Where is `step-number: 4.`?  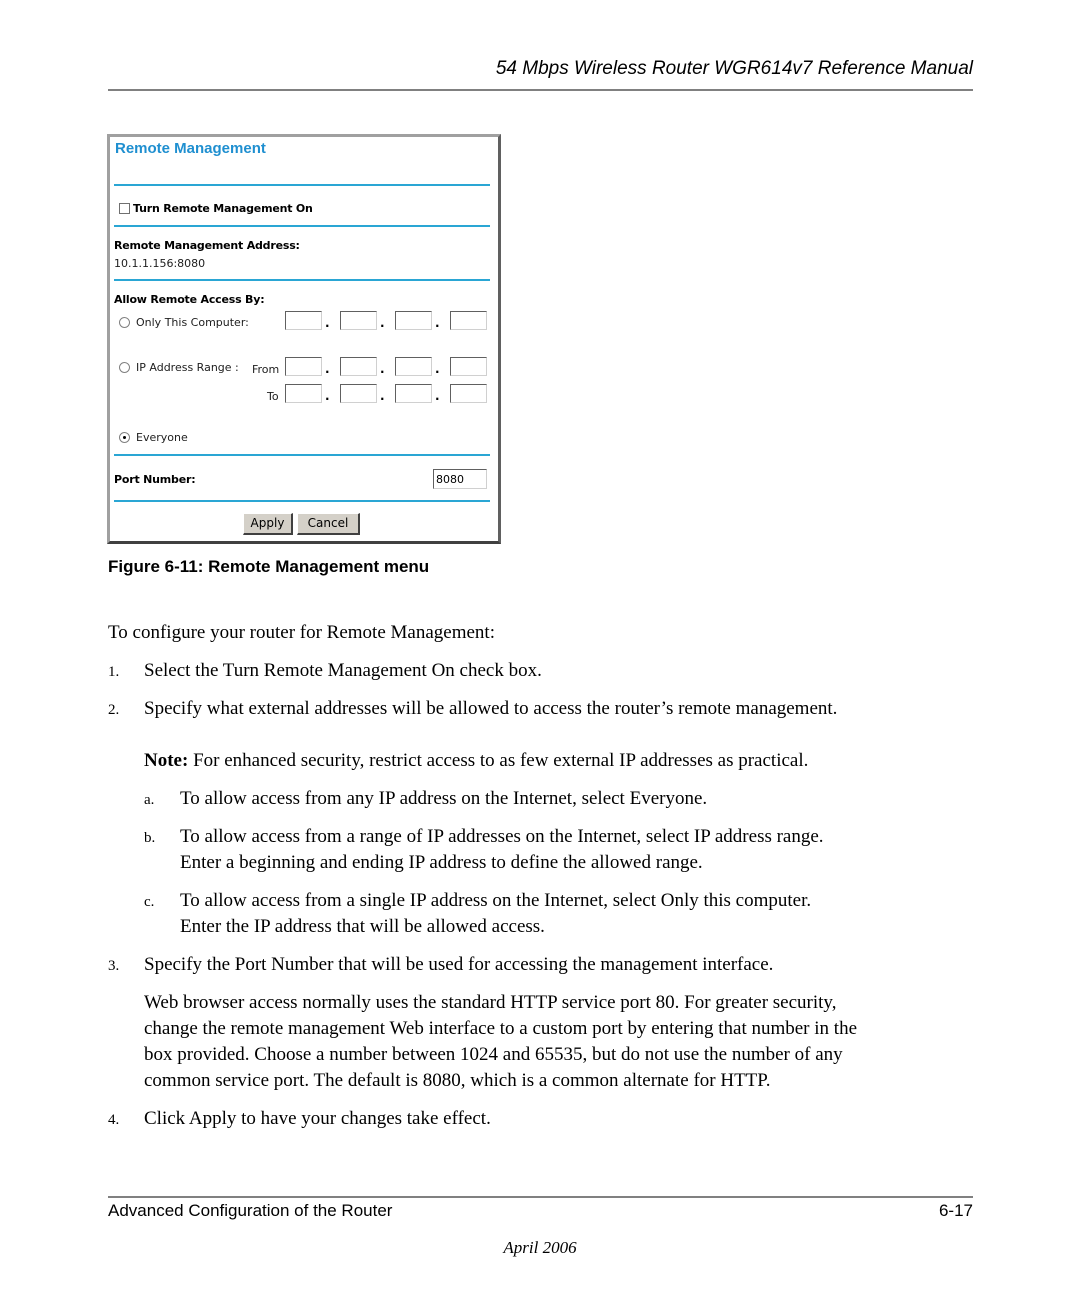 step-number: 4. is located at coordinates (114, 1120).